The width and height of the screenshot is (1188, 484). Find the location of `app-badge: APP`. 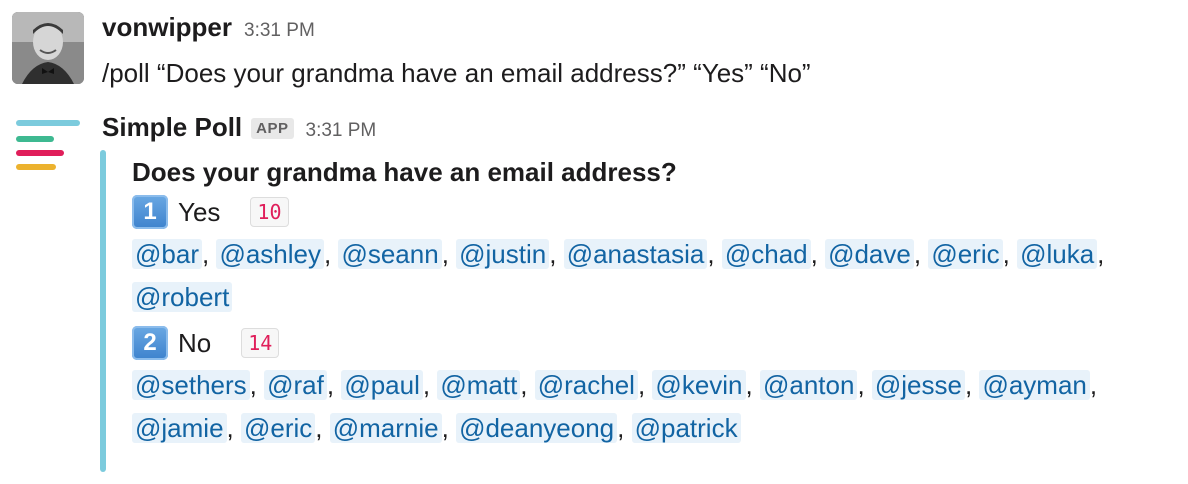

app-badge: APP is located at coordinates (272, 128).